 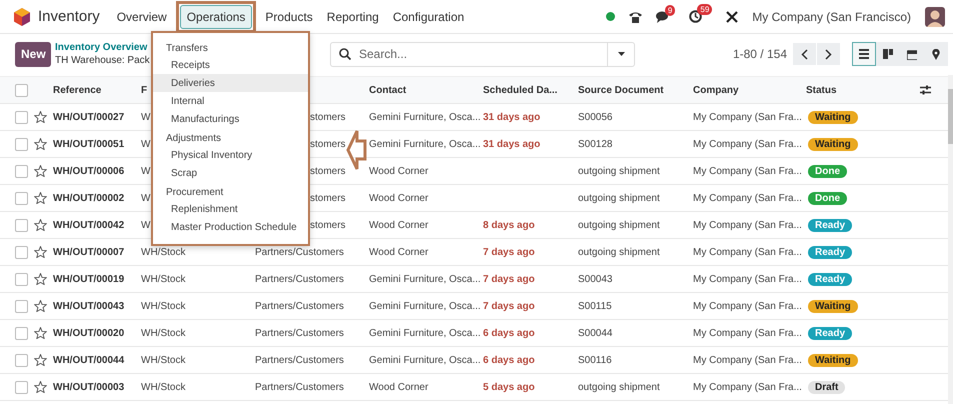 What do you see at coordinates (216, 16) in the screenshot?
I see `nav-menu-item: Operations` at bounding box center [216, 16].